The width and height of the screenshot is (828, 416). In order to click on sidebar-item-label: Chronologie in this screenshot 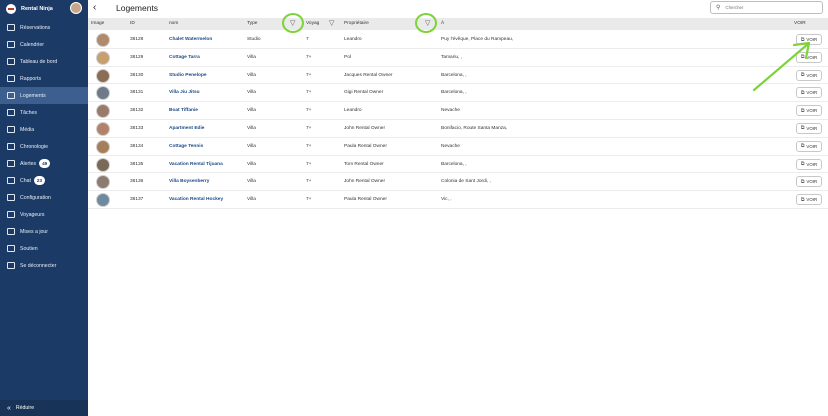, I will do `click(34, 146)`.